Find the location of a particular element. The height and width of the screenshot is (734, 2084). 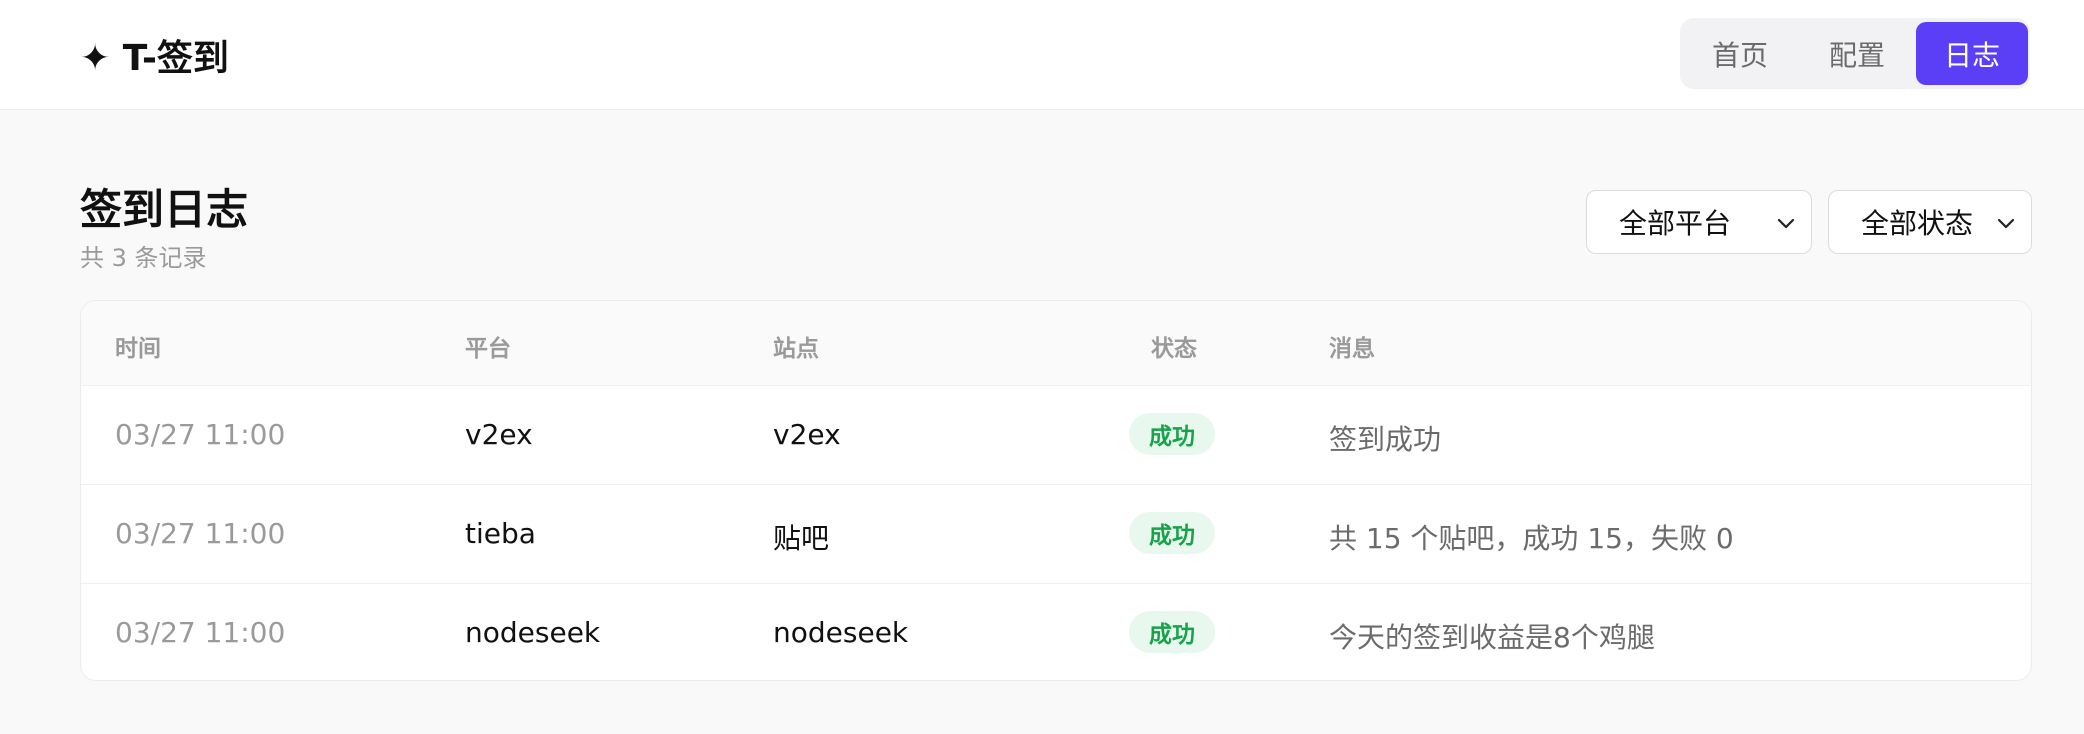

nav-config-button: 配置 is located at coordinates (1857, 53).